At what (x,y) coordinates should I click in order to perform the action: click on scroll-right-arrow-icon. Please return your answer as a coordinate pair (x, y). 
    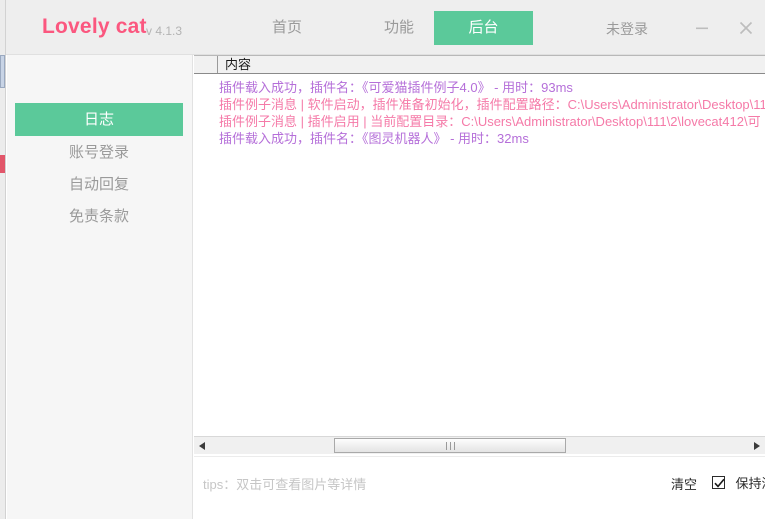
    Looking at the image, I should click on (756, 445).